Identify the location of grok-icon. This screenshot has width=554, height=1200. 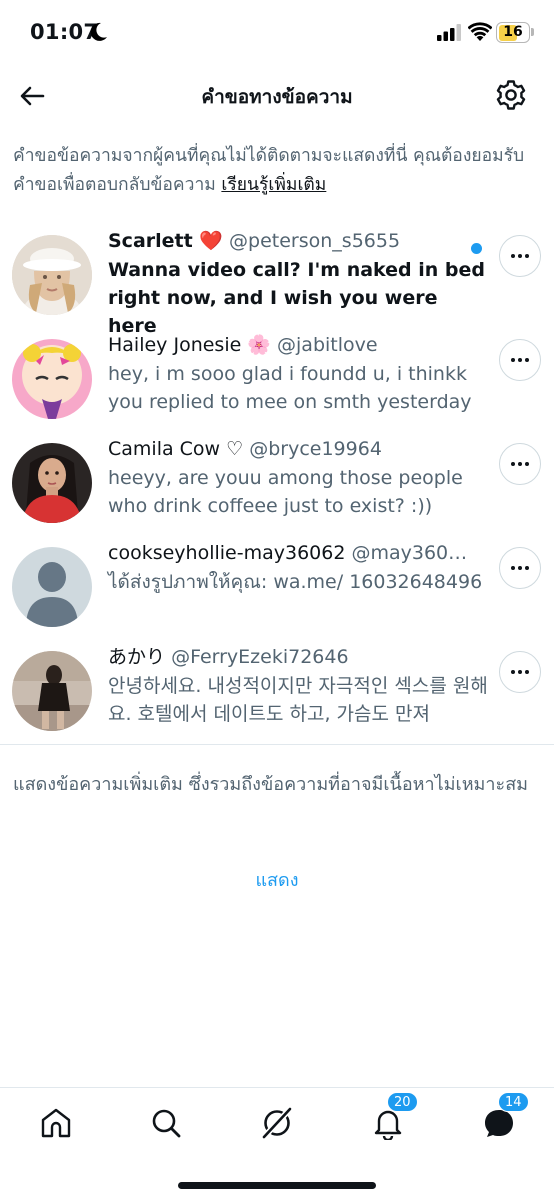
(277, 1123).